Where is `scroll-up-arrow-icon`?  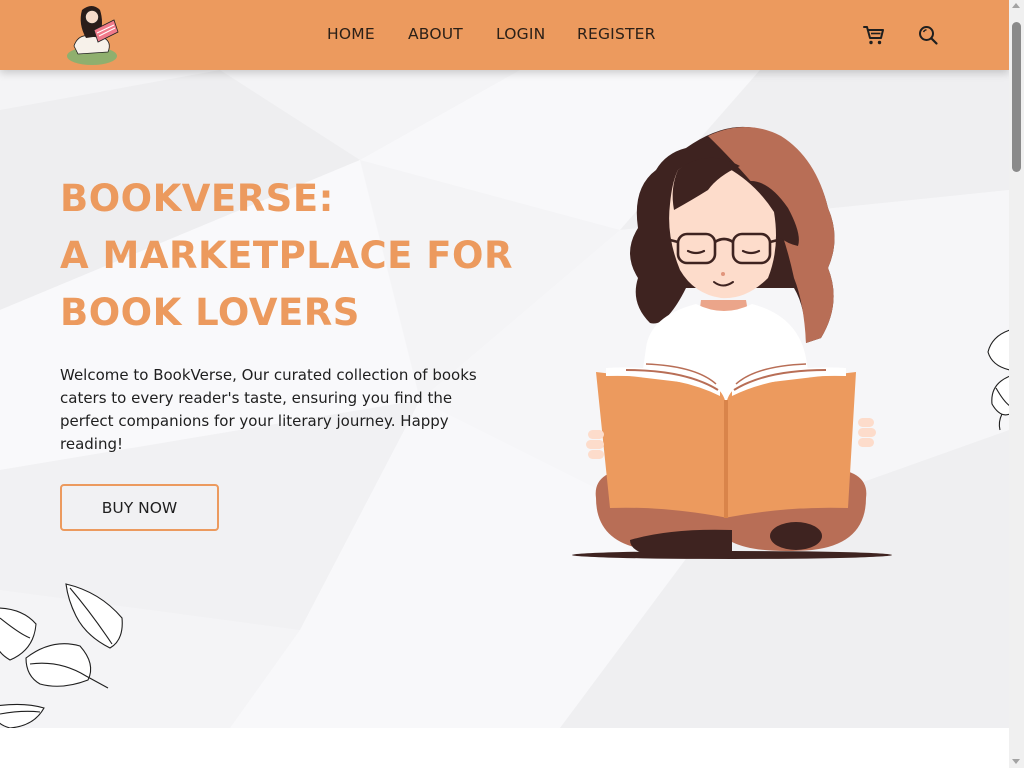
scroll-up-arrow-icon is located at coordinates (1016, 5).